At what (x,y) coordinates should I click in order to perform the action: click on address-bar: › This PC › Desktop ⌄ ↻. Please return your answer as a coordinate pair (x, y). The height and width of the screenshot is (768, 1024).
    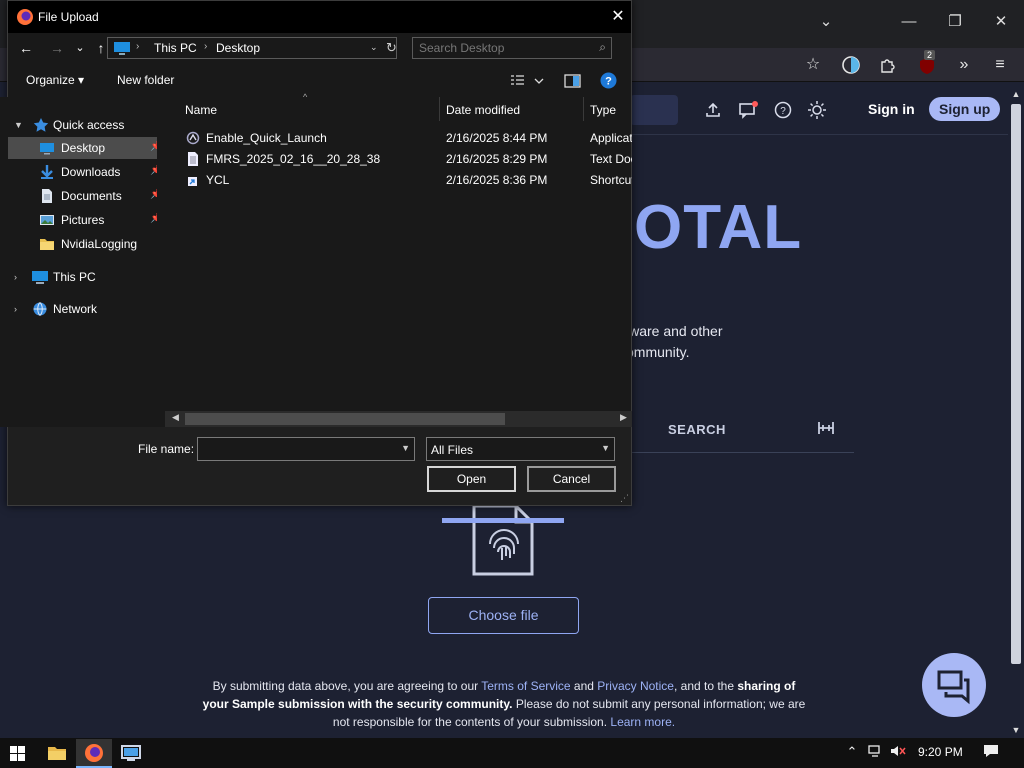
    Looking at the image, I should click on (252, 48).